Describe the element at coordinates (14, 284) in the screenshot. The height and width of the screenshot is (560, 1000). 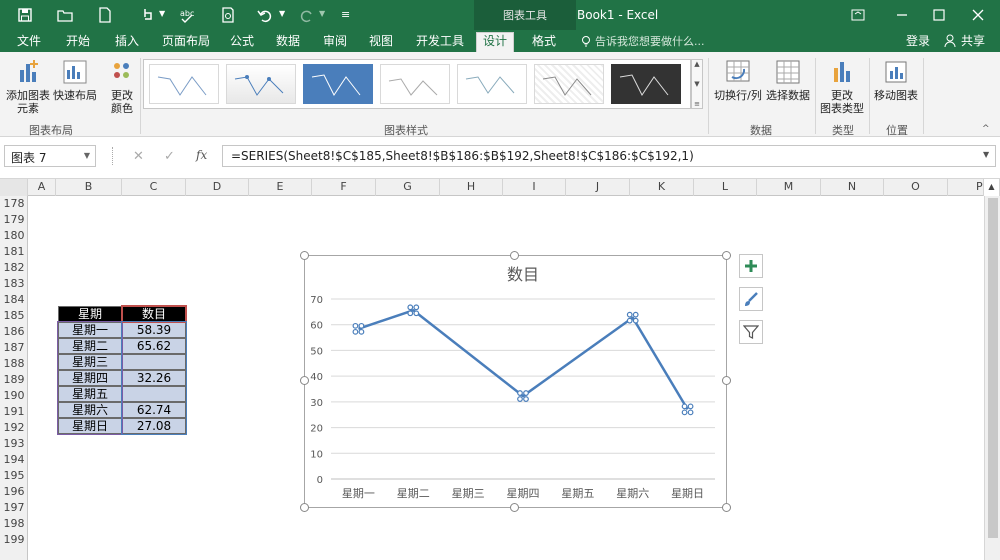
I see `row-header: 183` at that location.